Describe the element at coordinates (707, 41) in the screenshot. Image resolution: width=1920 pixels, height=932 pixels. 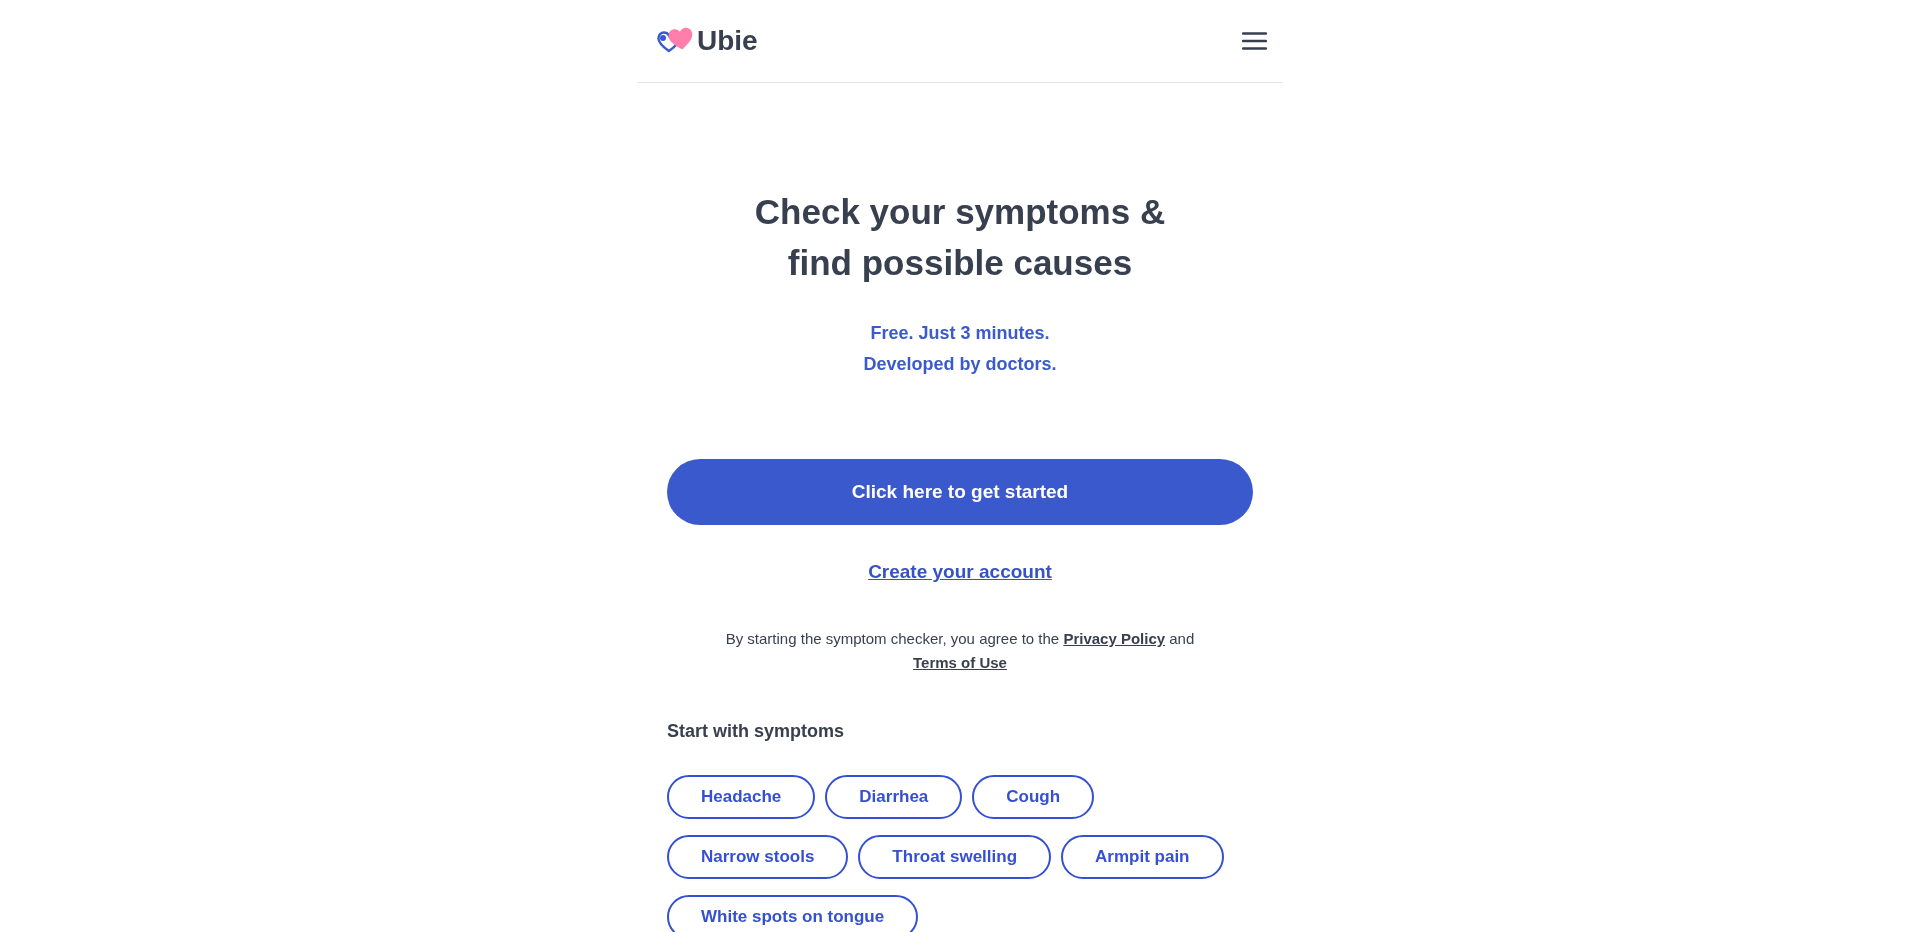
I see `home-logo-link: Ubie` at that location.